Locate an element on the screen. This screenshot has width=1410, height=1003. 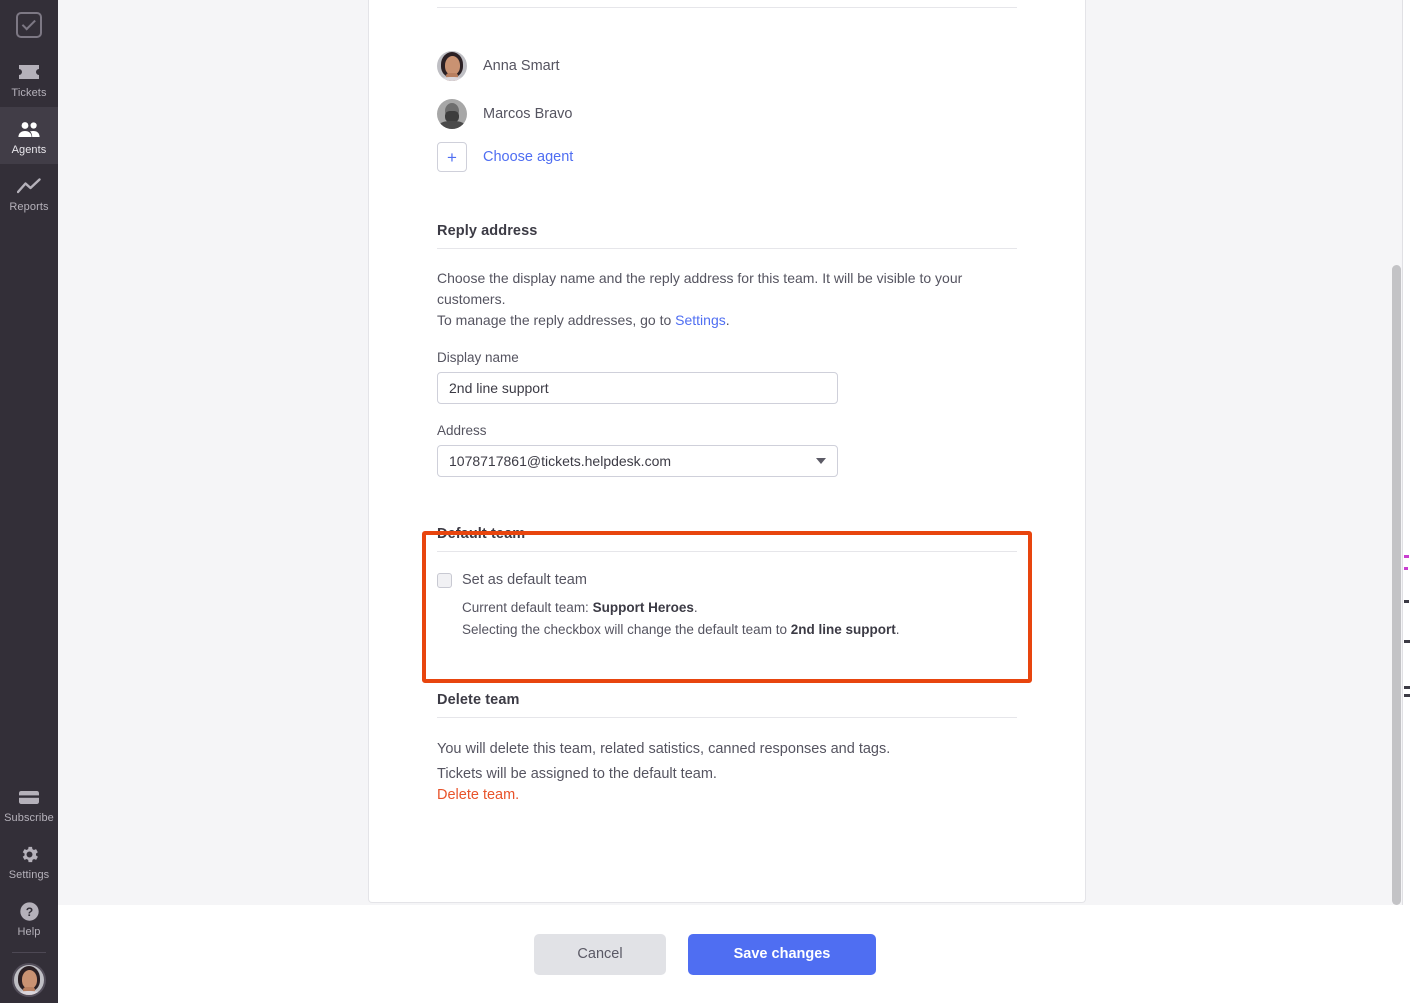
background-window-sliver is located at coordinates (1406, 452).